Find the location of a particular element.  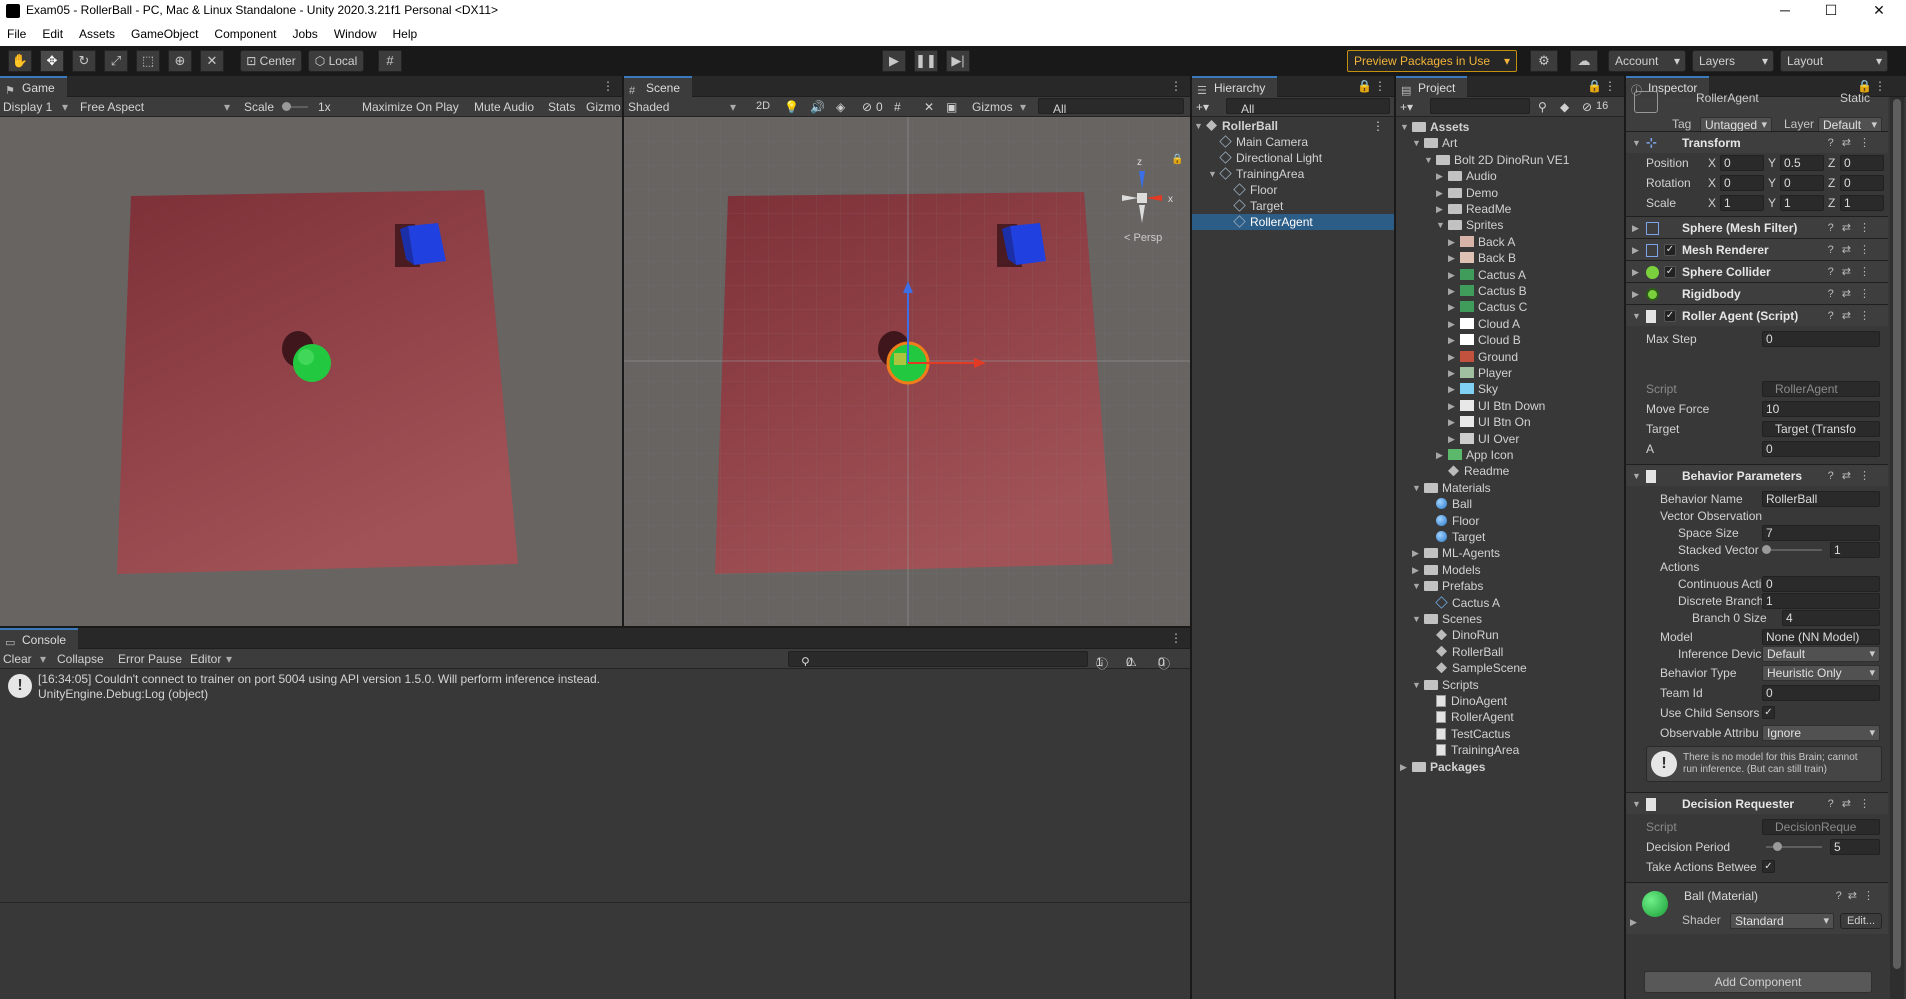

stacked-vectors-slider-knob is located at coordinates (1766, 549).